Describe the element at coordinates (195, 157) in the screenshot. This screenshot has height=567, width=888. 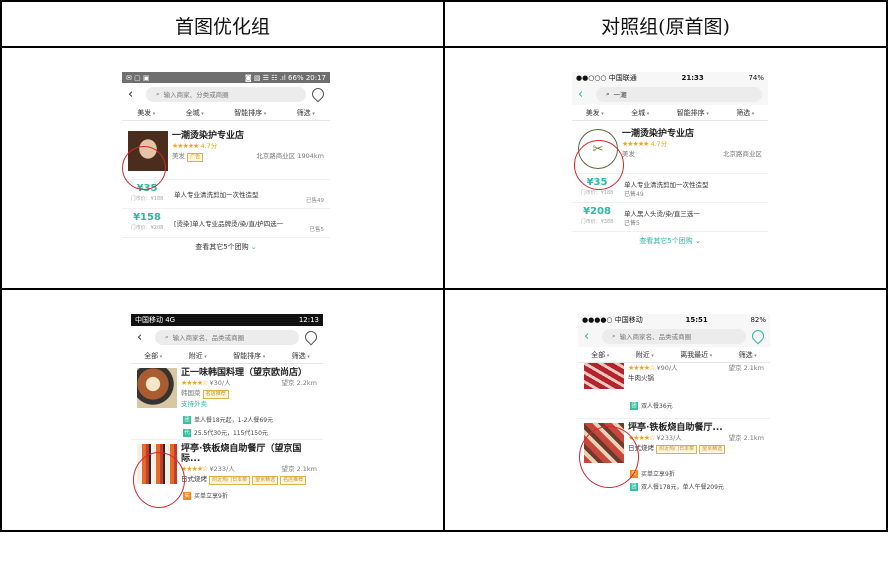
I see `ad-tag: 广告` at that location.